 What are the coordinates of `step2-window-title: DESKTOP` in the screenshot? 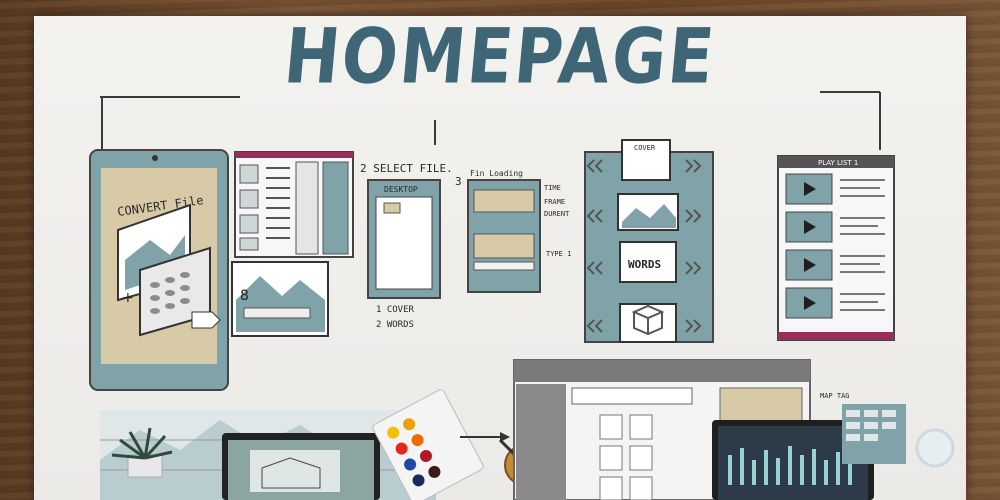 It's located at (401, 189).